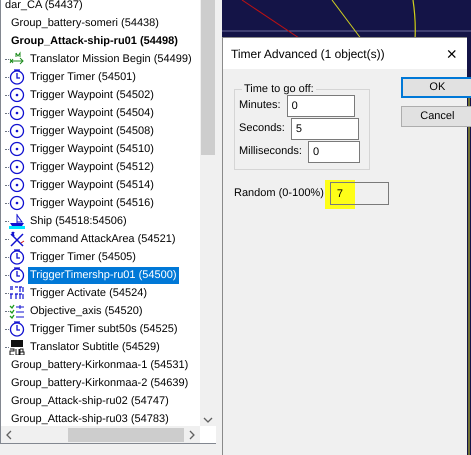  What do you see at coordinates (95, 347) in the screenshot?
I see `tree-item: Translator Subtitle (54529)` at bounding box center [95, 347].